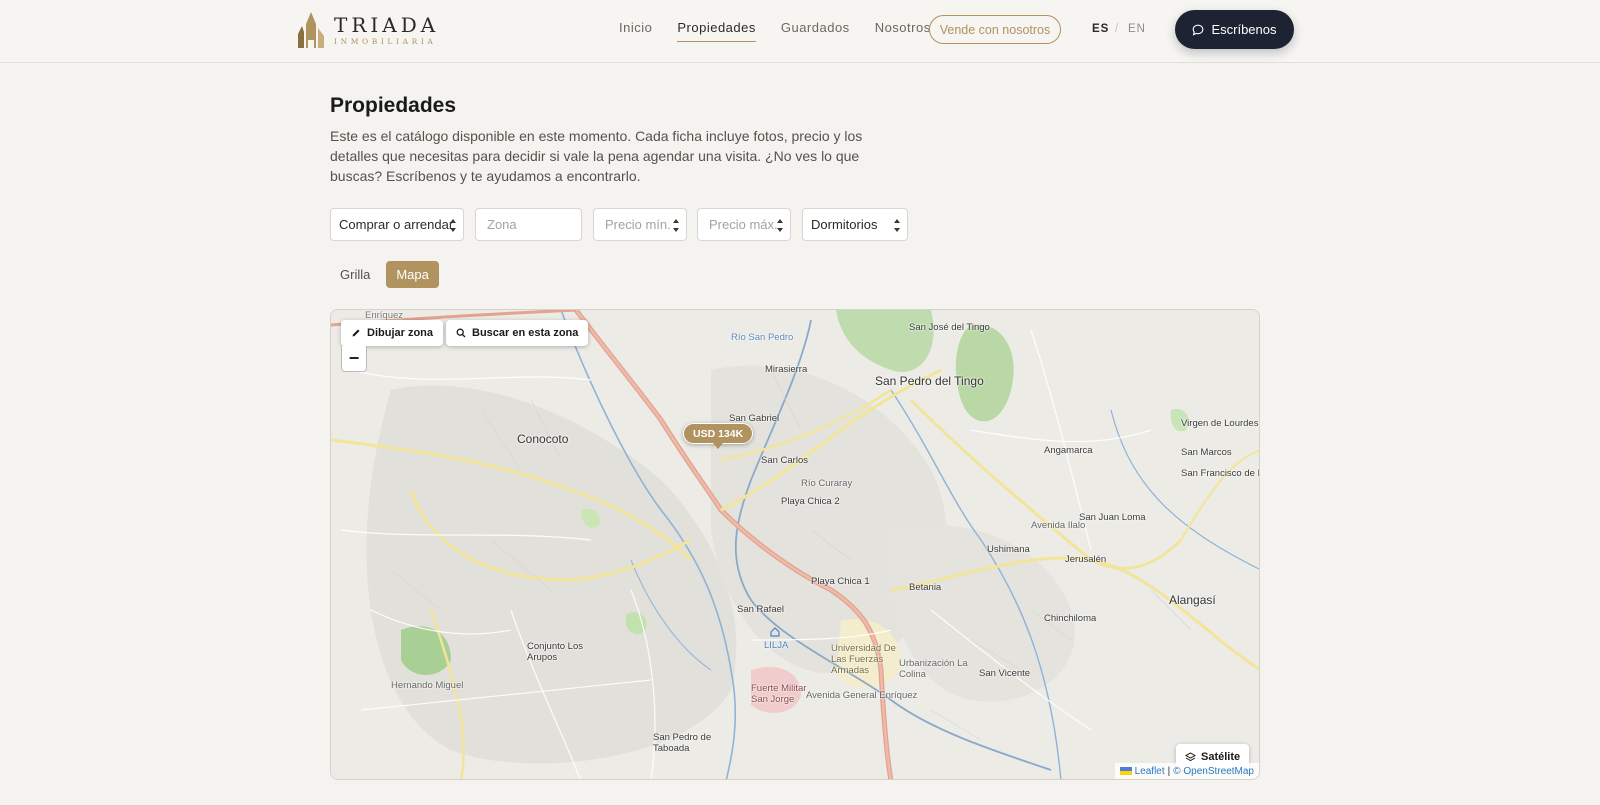 The height and width of the screenshot is (805, 1600). What do you see at coordinates (1244, 29) in the screenshot?
I see `write-us-label: Escríbenos` at bounding box center [1244, 29].